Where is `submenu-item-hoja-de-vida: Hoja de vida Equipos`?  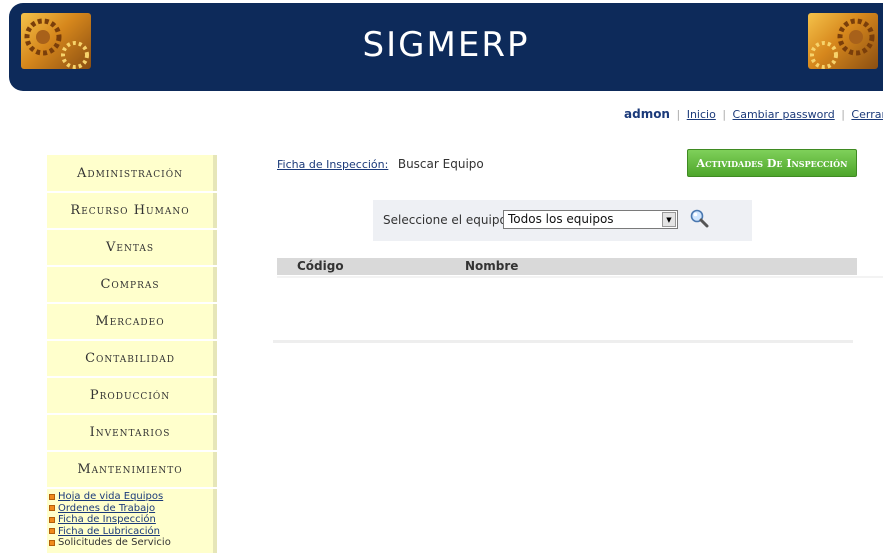 submenu-item-hoja-de-vida: Hoja de vida Equipos is located at coordinates (131, 497).